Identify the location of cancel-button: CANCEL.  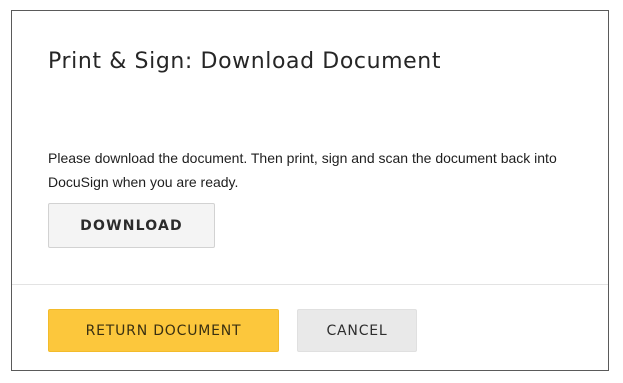
(357, 330).